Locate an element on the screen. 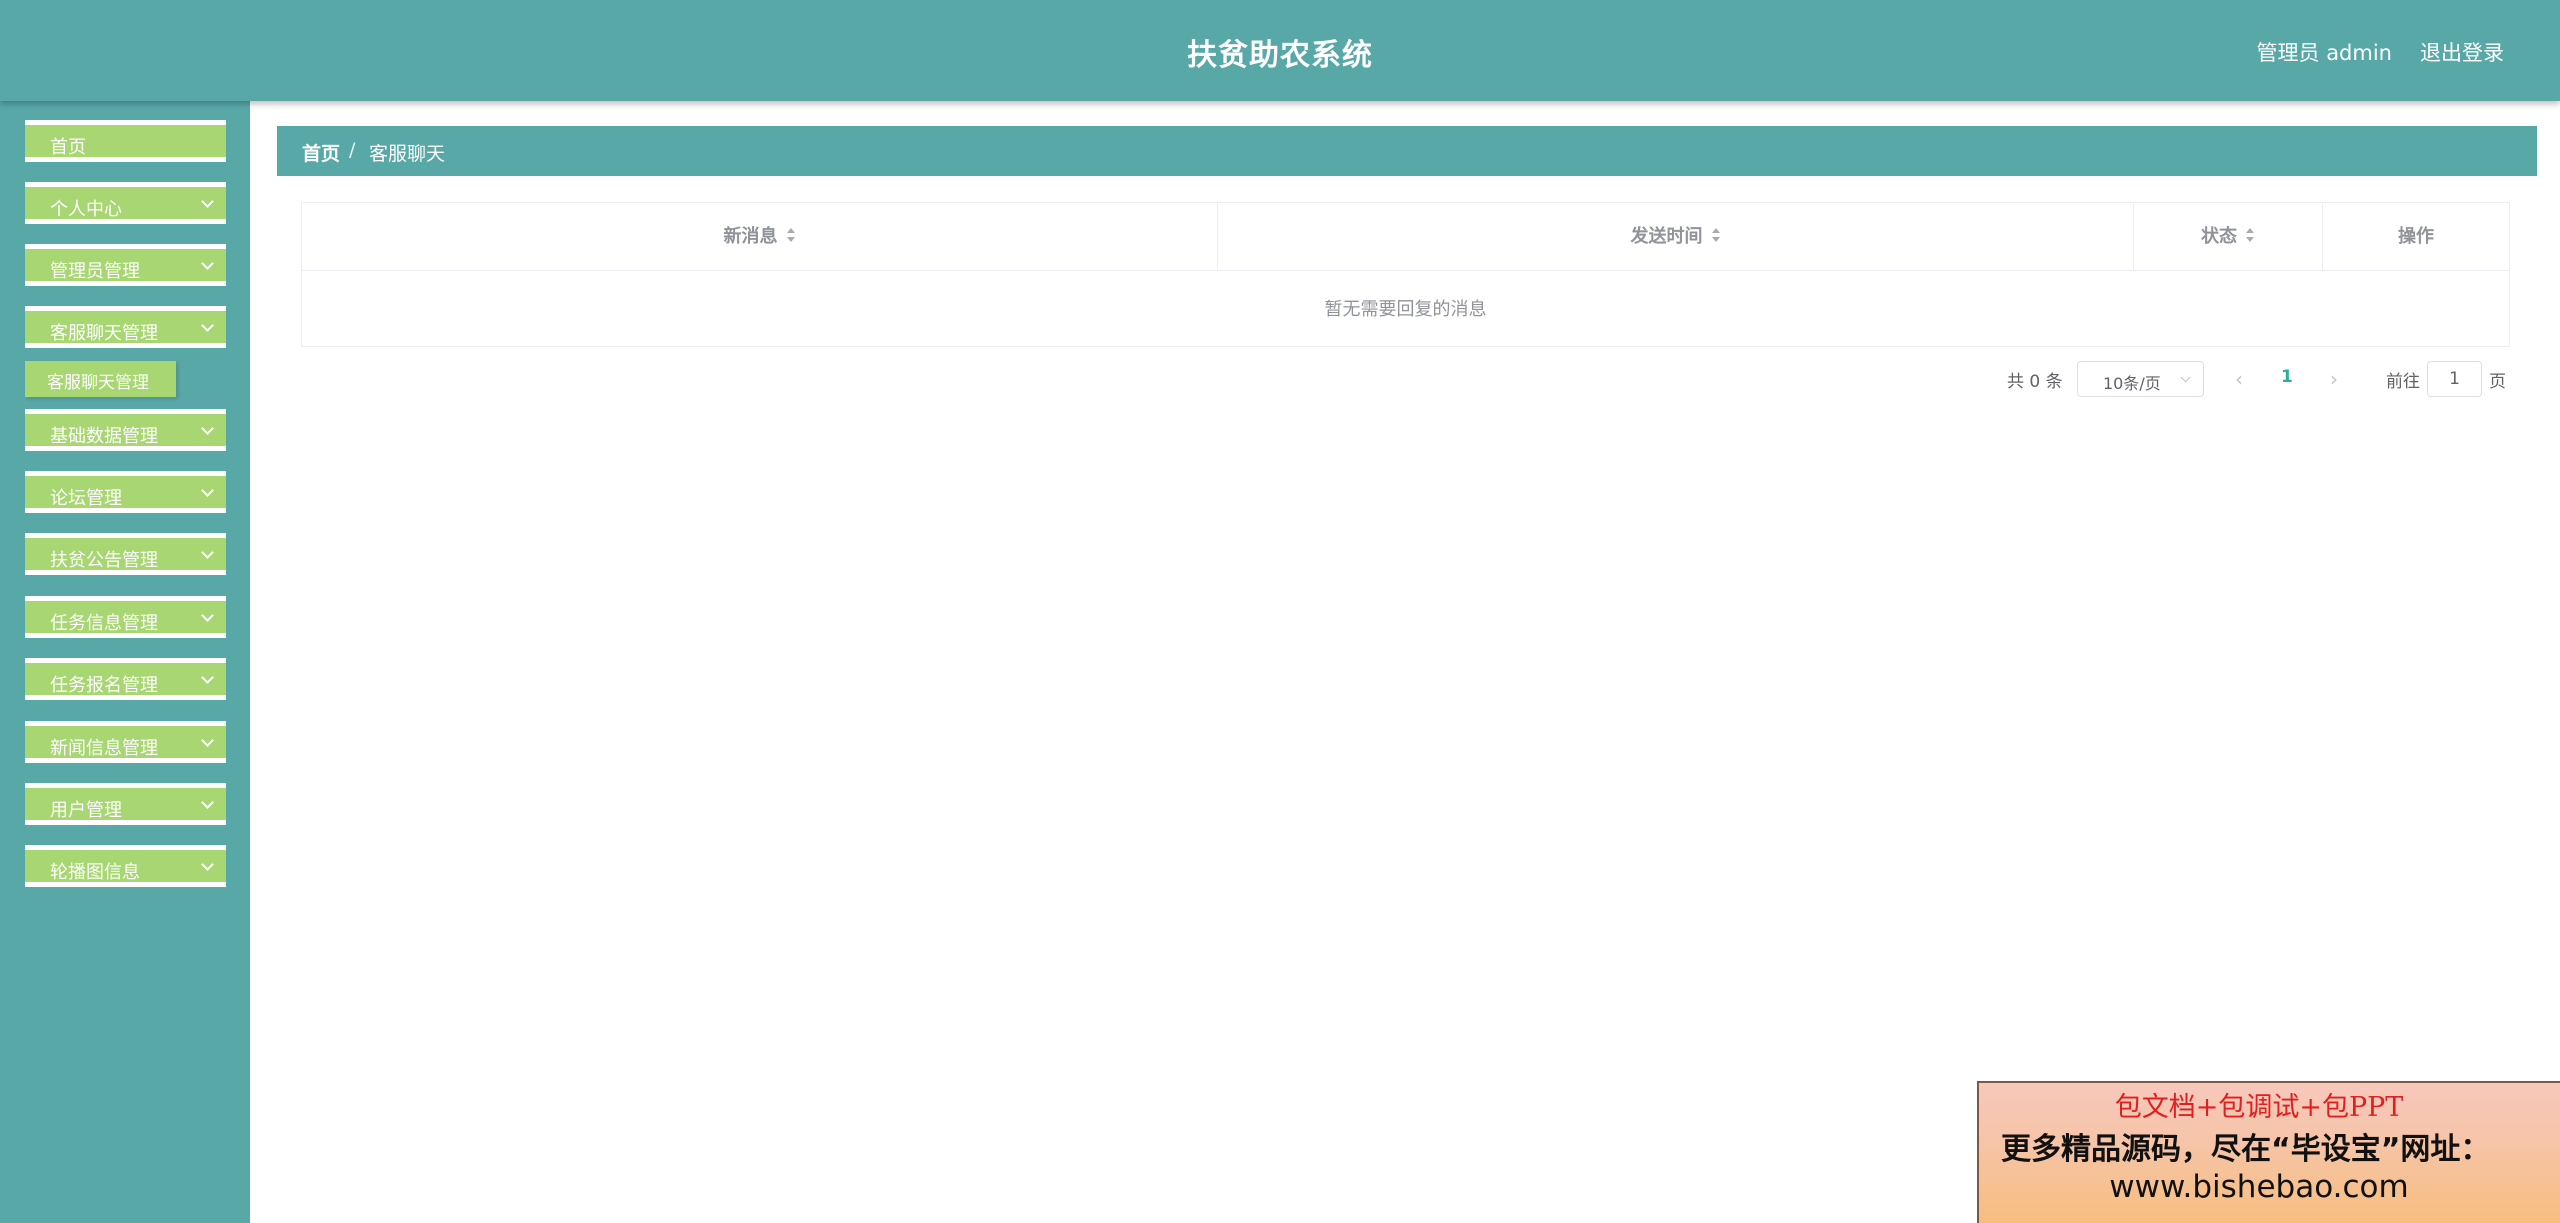  page-size-value: 10条/页 is located at coordinates (2132, 383).